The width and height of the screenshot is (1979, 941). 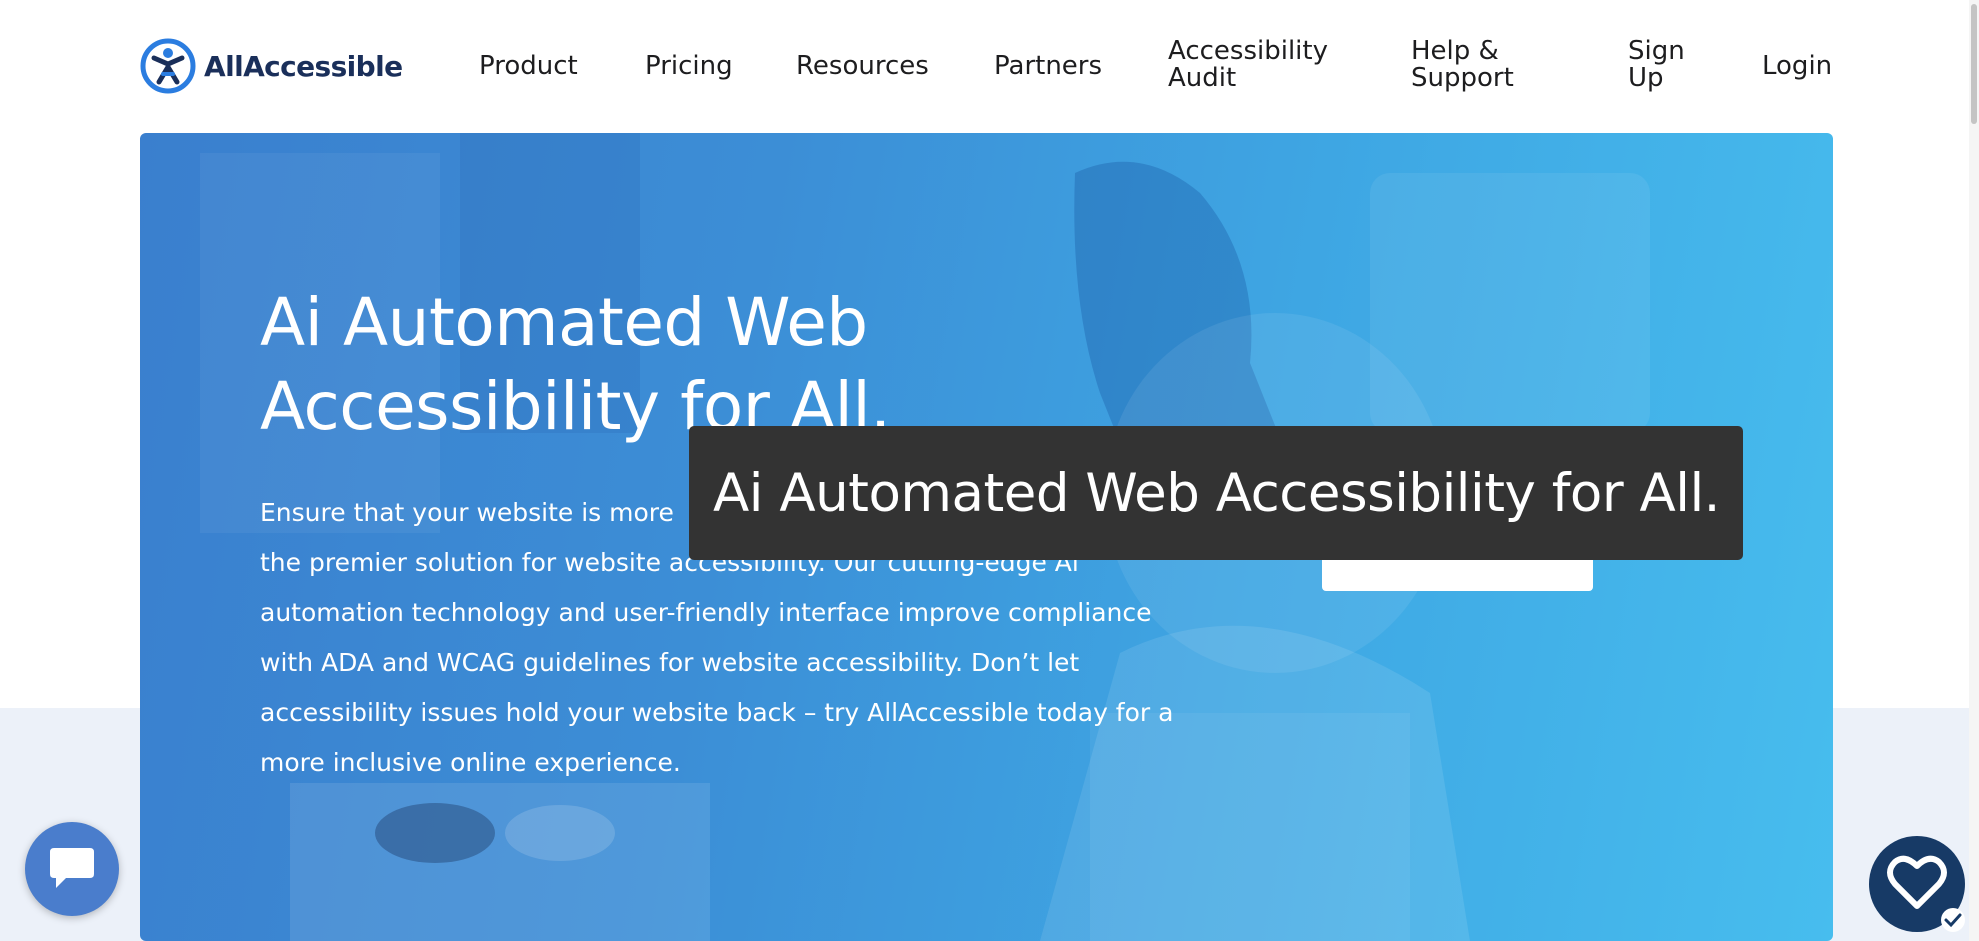 I want to click on nav-help-support: Help & Support, so click(x=1462, y=65).